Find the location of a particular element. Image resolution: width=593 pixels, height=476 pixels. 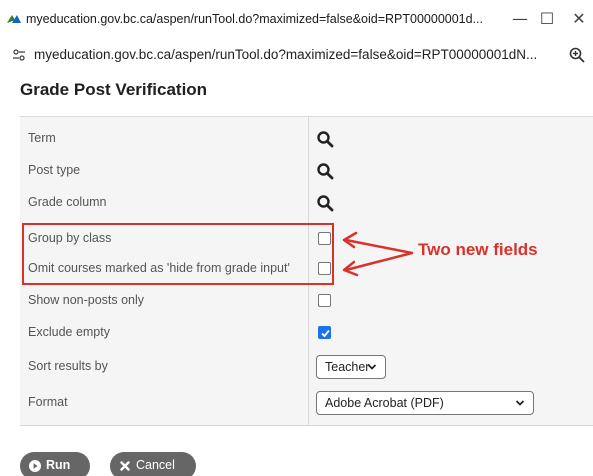

sort-results-select: Teacher is located at coordinates (351, 367).